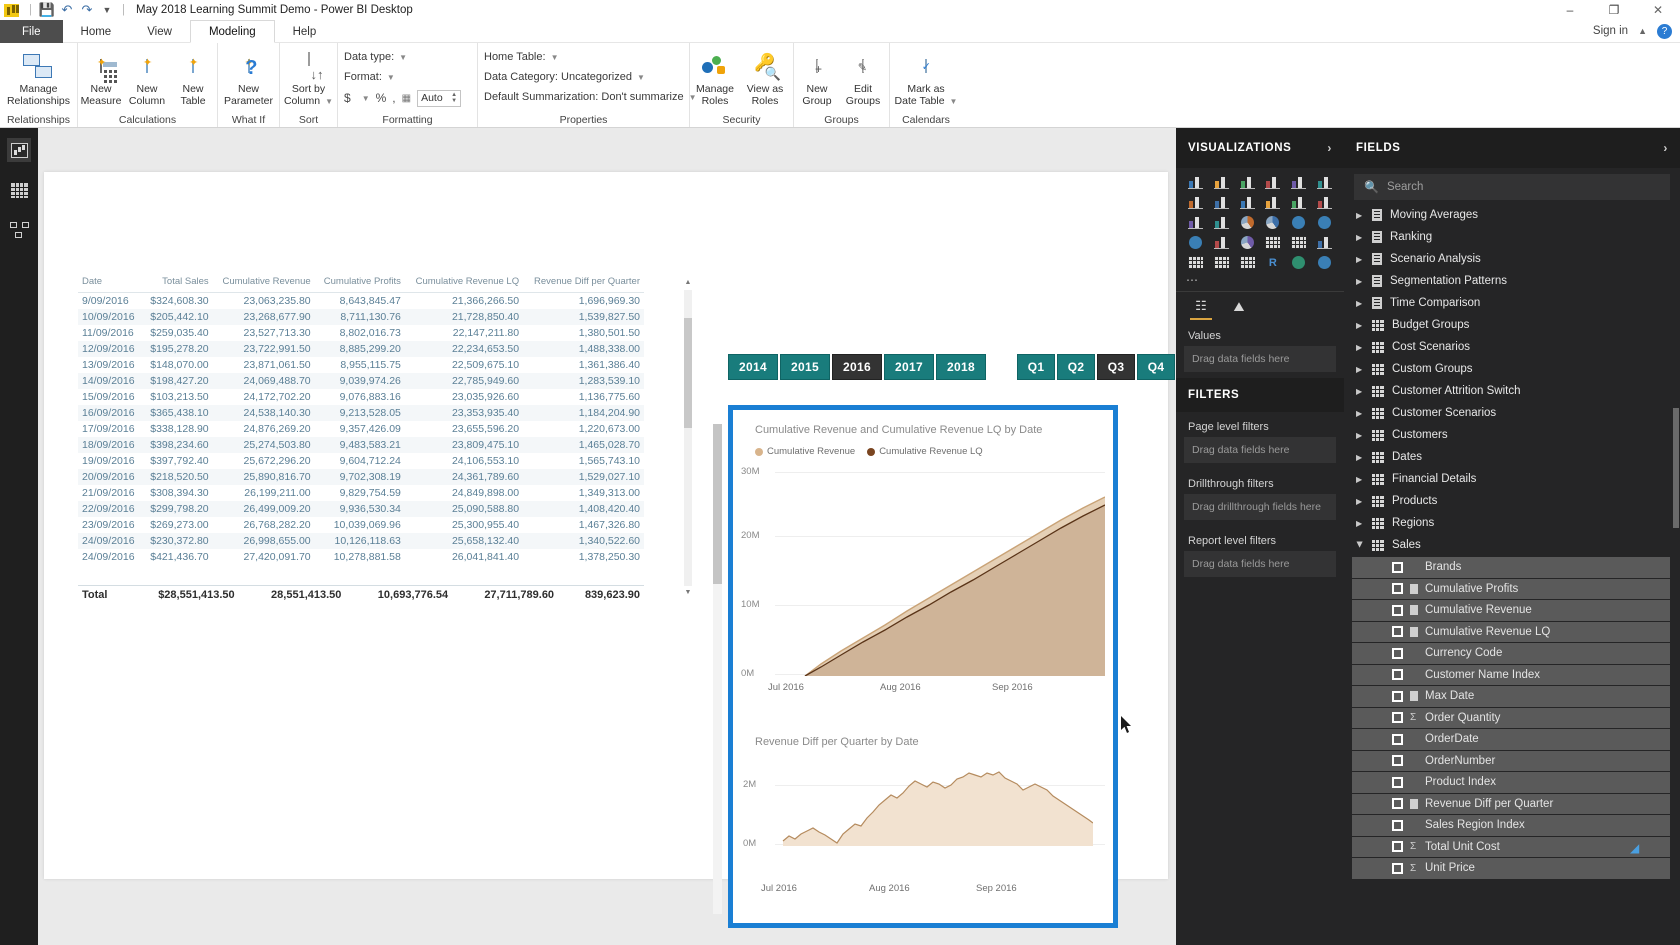  What do you see at coordinates (1512, 457) in the screenshot?
I see `fields-table-dates: ▶ Dates` at bounding box center [1512, 457].